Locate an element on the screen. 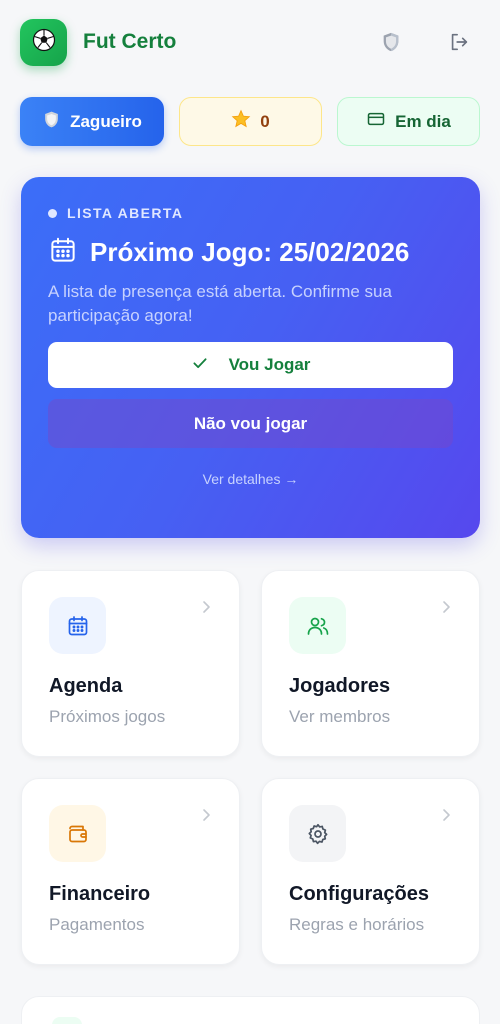 Image resolution: width=500 pixels, height=1024 pixels. finance-badge: Em dia is located at coordinates (408, 121).